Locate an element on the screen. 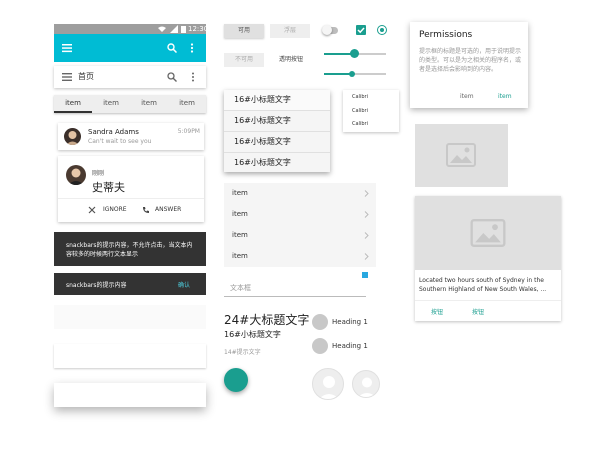 This screenshot has height=450, width=600. user-avatar-small is located at coordinates (366, 384).